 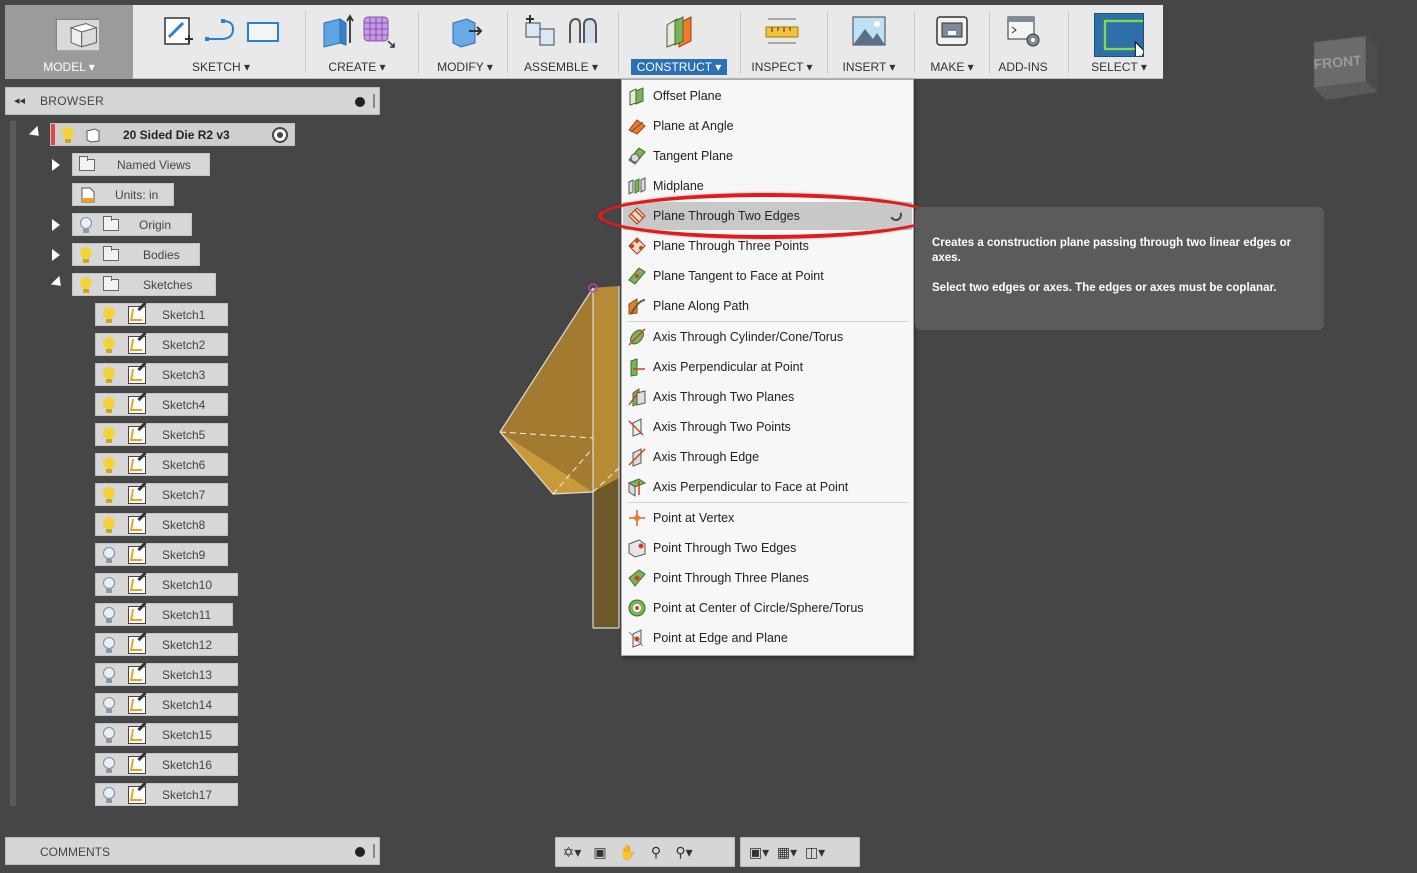 What do you see at coordinates (767, 126) in the screenshot?
I see `menu-item-plane-at-angle: Plane at Angle` at bounding box center [767, 126].